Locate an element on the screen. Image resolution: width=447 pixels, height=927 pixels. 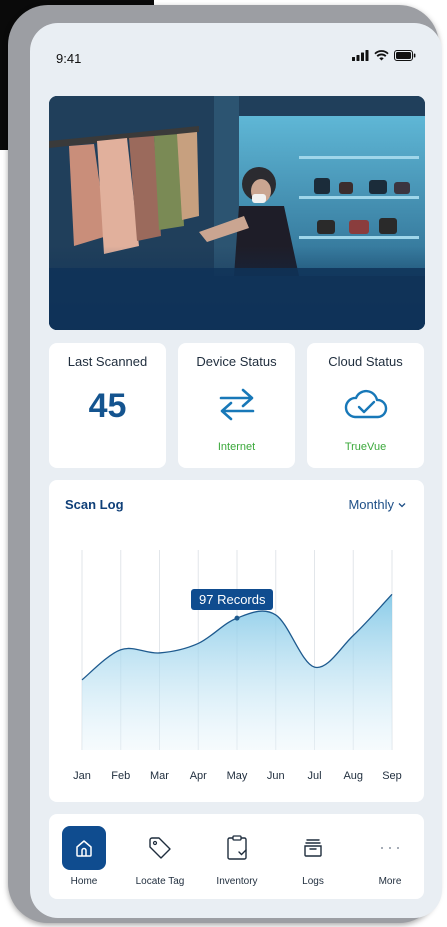
nav-home: Home is located at coordinates (84, 856).